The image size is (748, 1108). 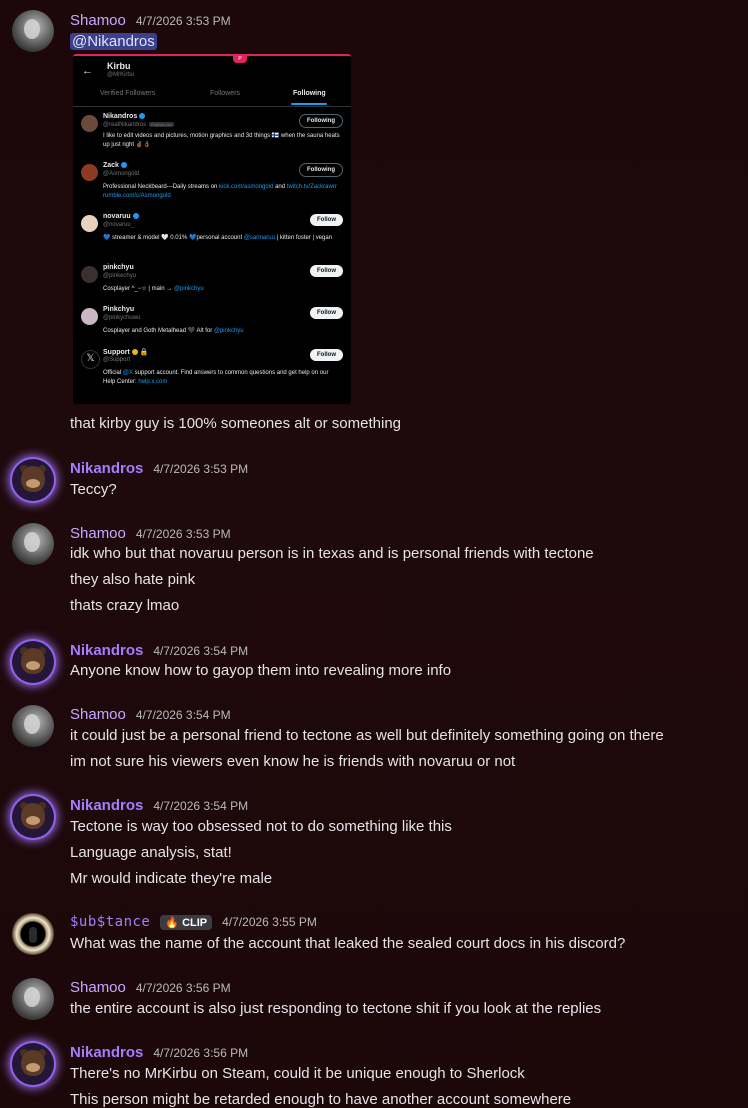 I want to click on account-handle: @Asmongold, so click(x=121, y=174).